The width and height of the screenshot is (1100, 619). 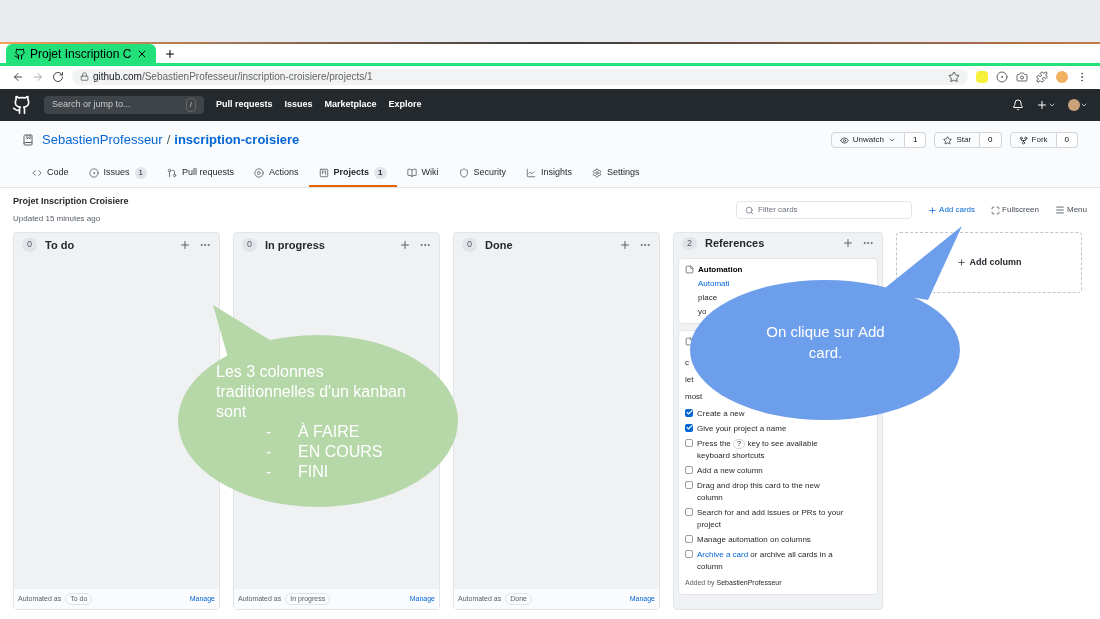 I want to click on menu-icon, so click(x=1060, y=210).